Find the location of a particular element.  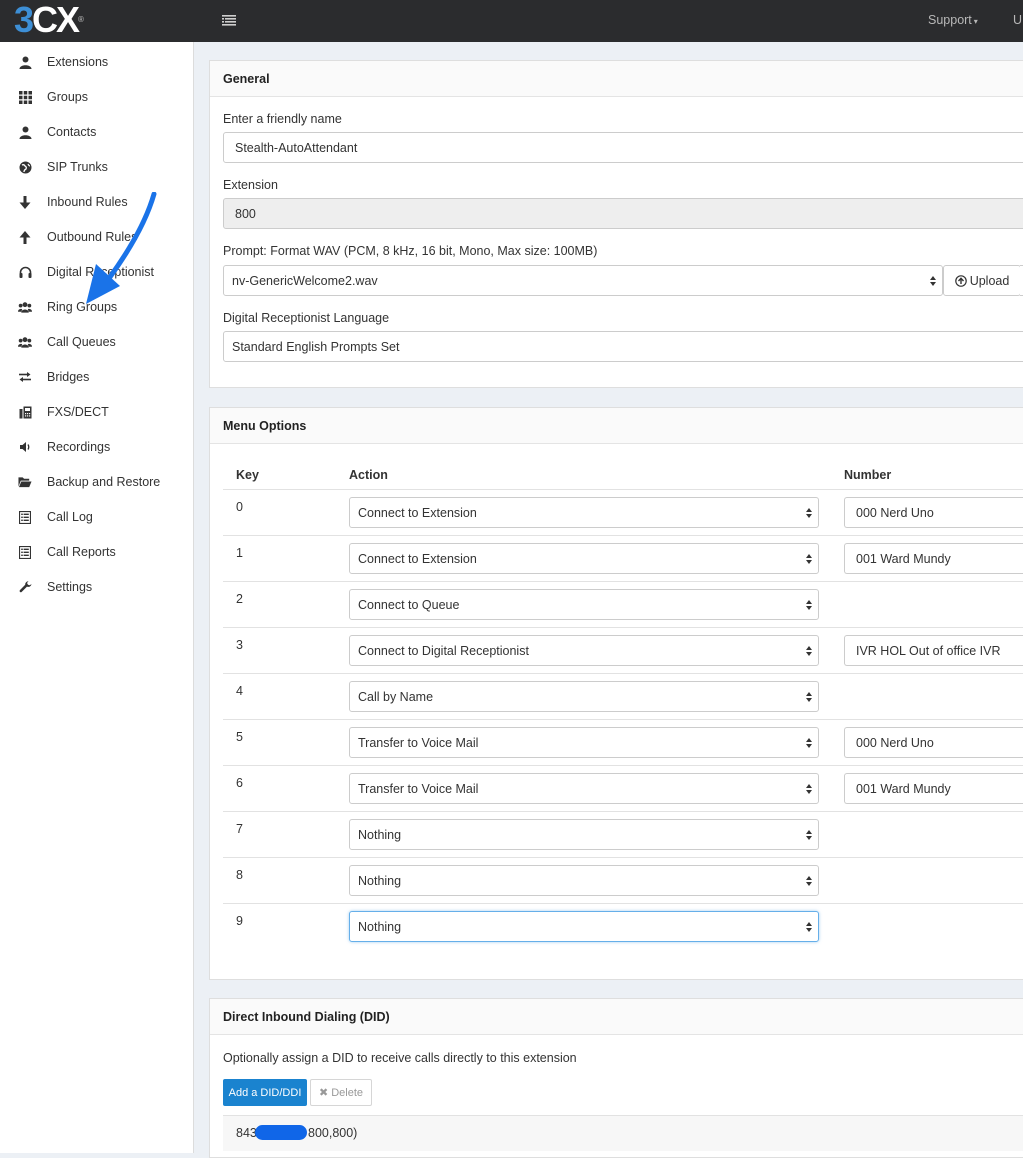

table-row: 4 Call by Name is located at coordinates (623, 696).